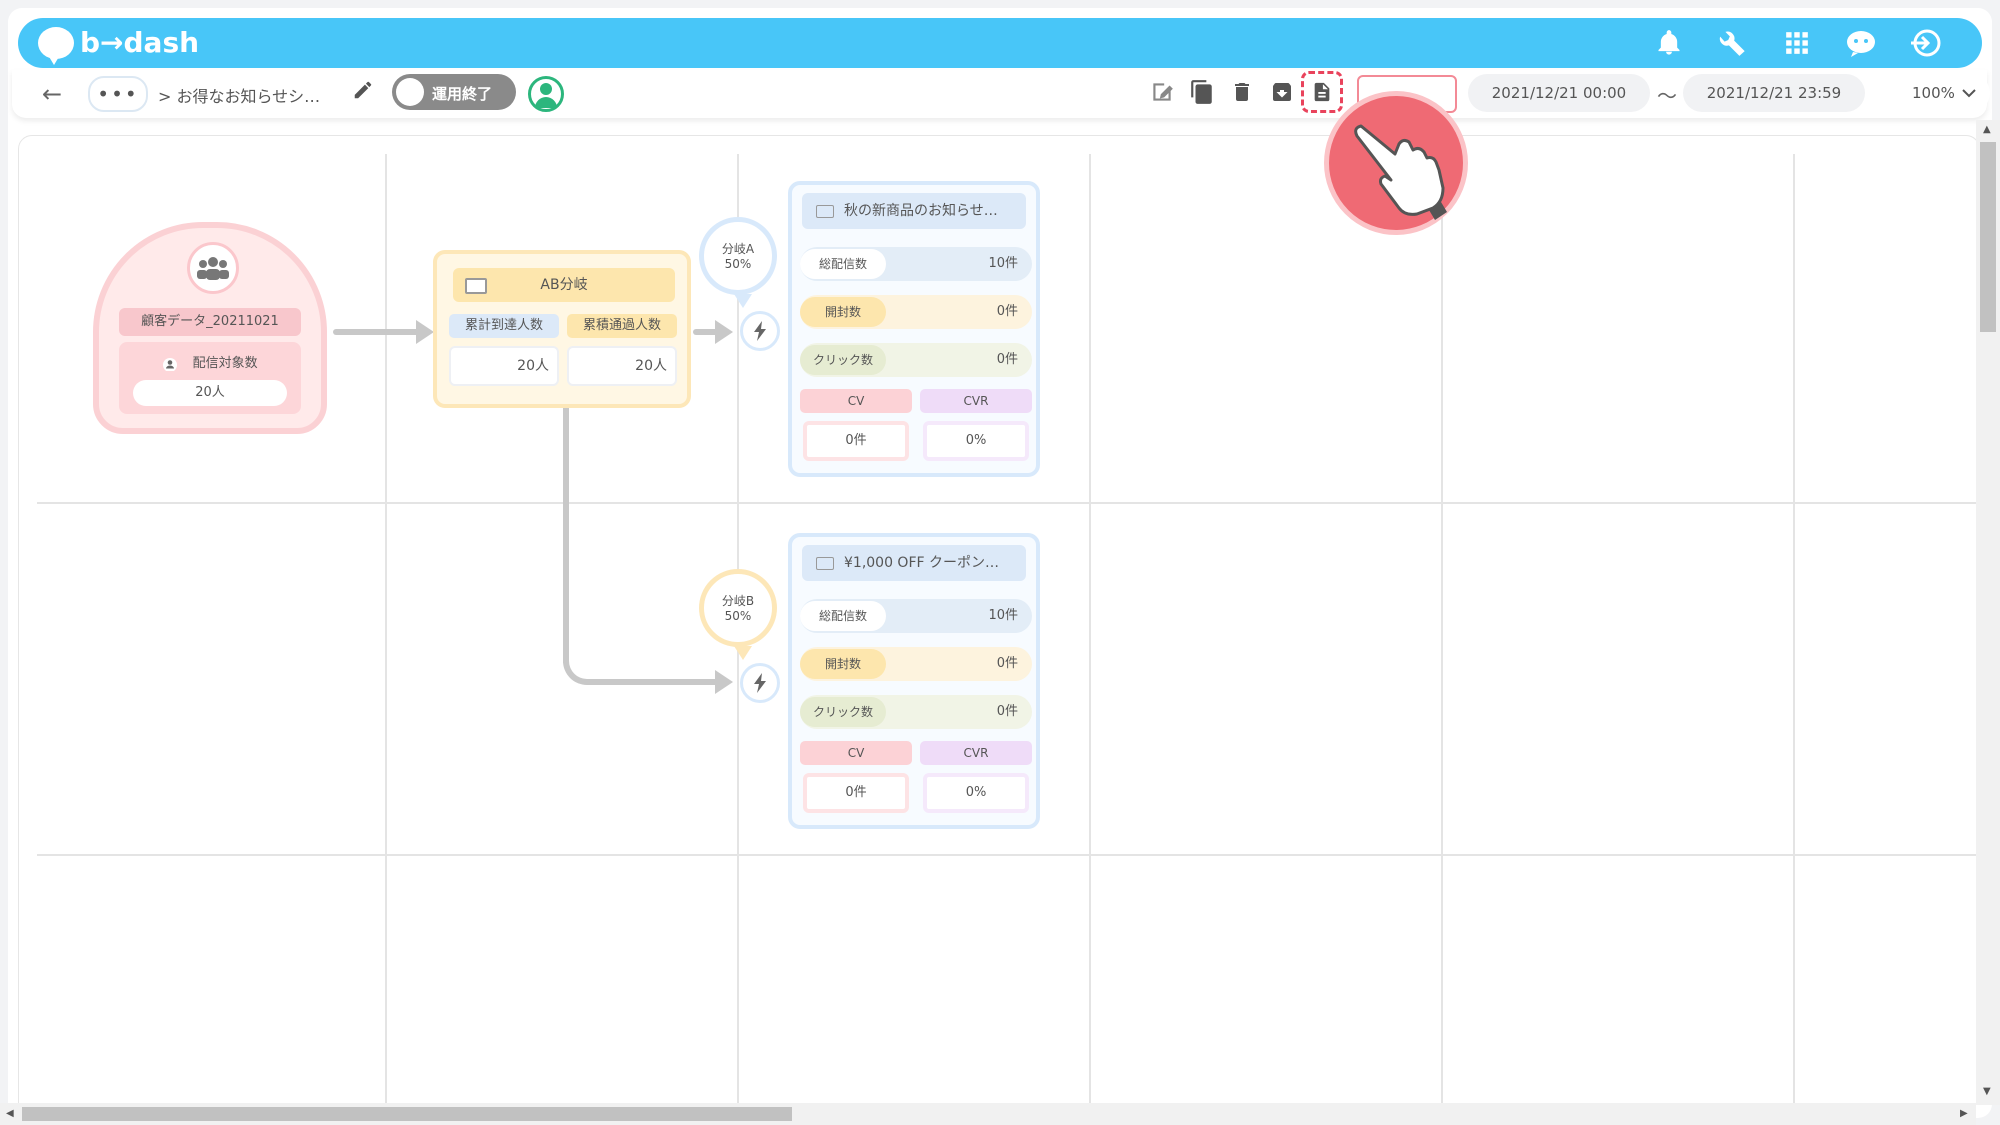 The height and width of the screenshot is (1125, 2000). What do you see at coordinates (843, 360) in the screenshot?
I see `mail-a-click-label: クリック数` at bounding box center [843, 360].